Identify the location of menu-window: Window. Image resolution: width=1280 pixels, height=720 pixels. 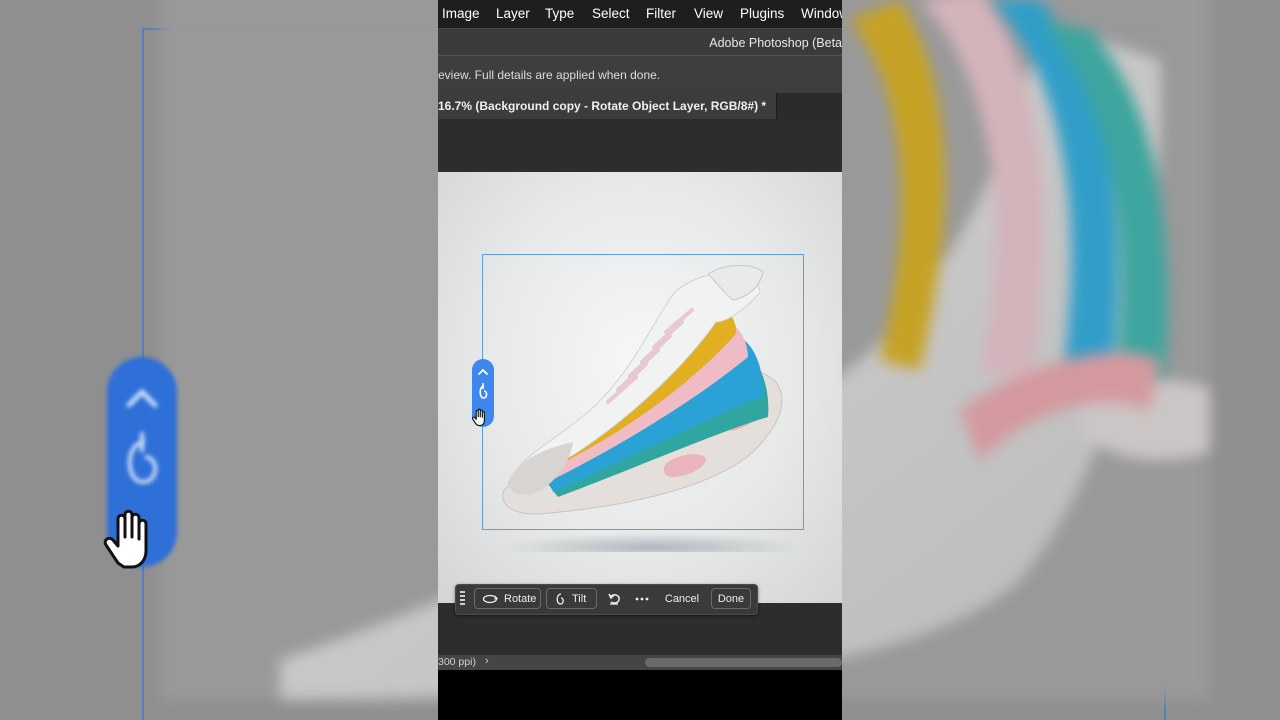
(821, 13).